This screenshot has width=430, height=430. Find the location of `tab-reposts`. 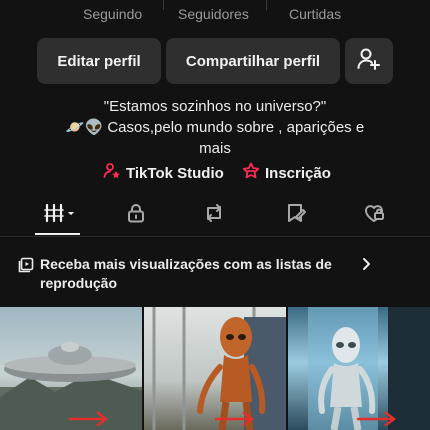

tab-reposts is located at coordinates (214, 215).